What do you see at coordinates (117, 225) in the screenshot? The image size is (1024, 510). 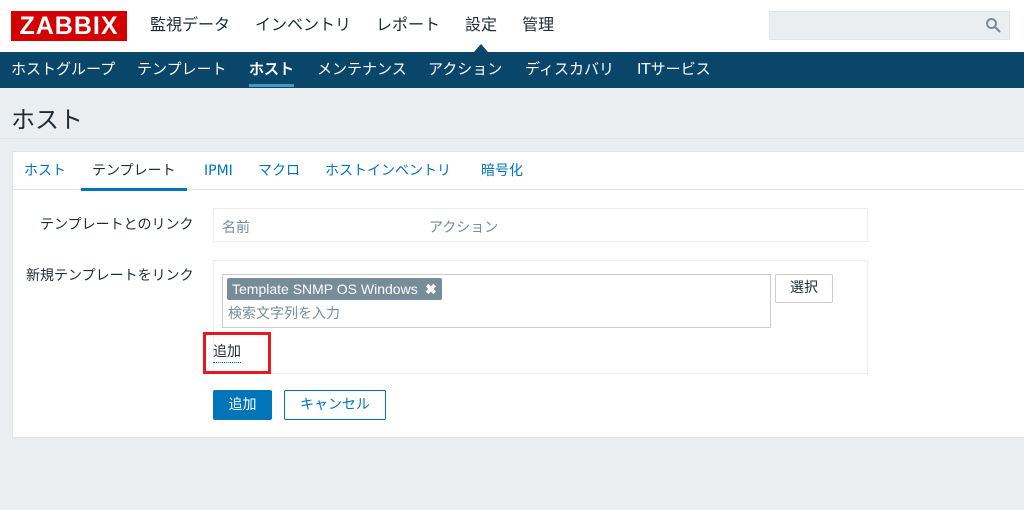 I see `linked-templates-label: テンプレートとのリンク` at bounding box center [117, 225].